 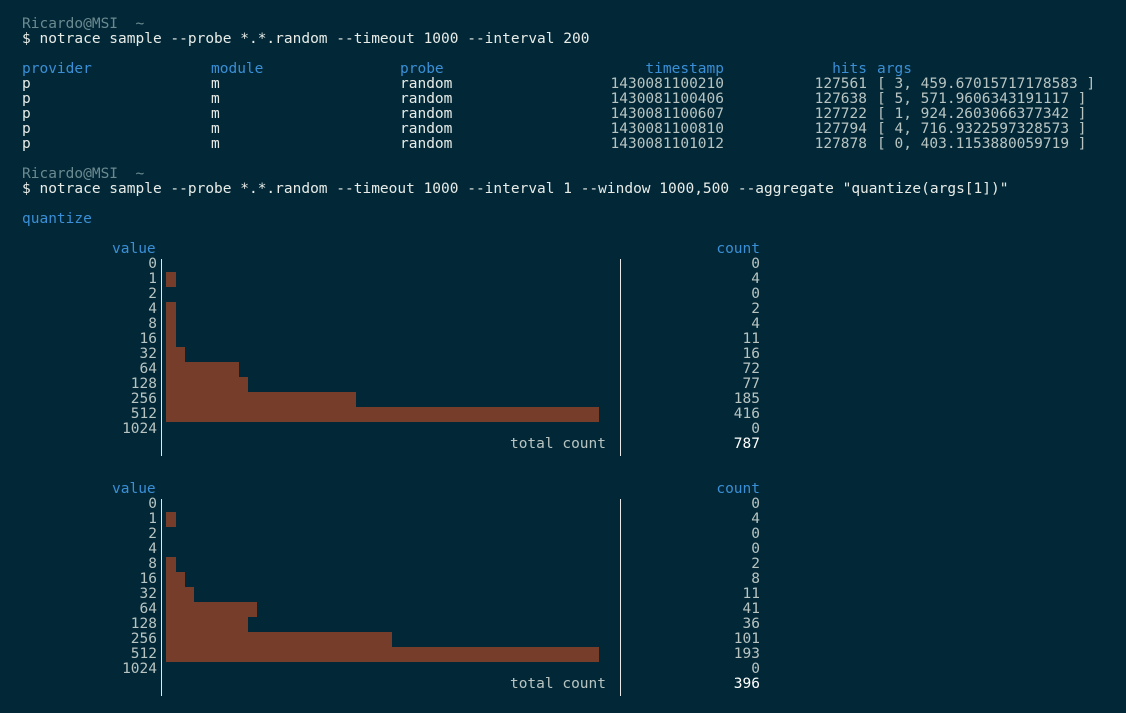 I want to click on col-header-module: module, so click(x=237, y=69).